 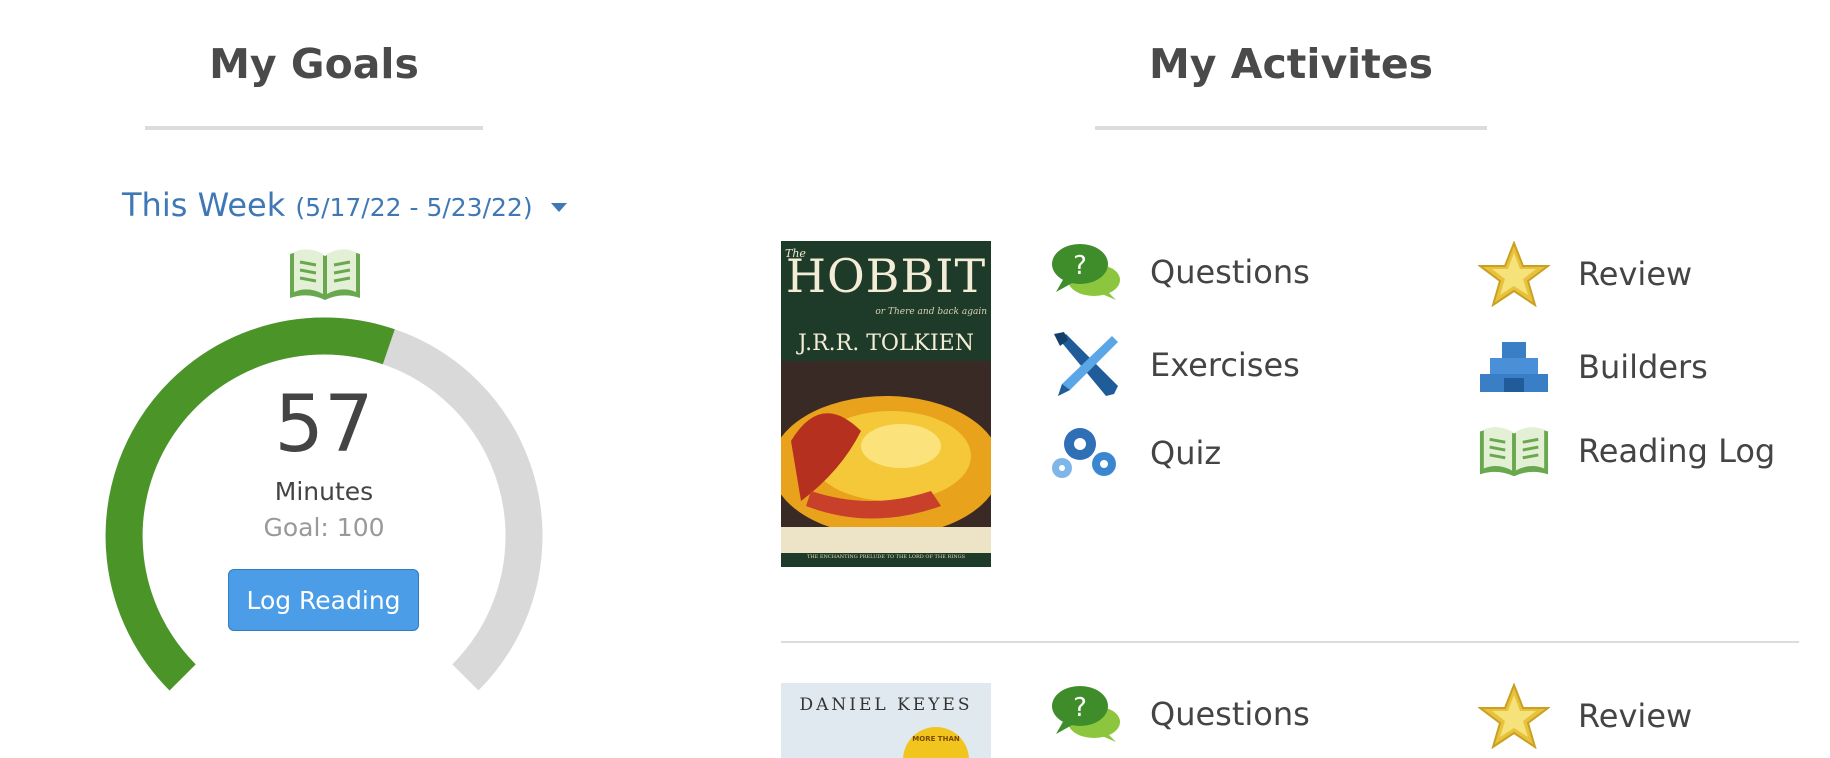 I want to click on cover-title-prefix: The, so click(x=795, y=253).